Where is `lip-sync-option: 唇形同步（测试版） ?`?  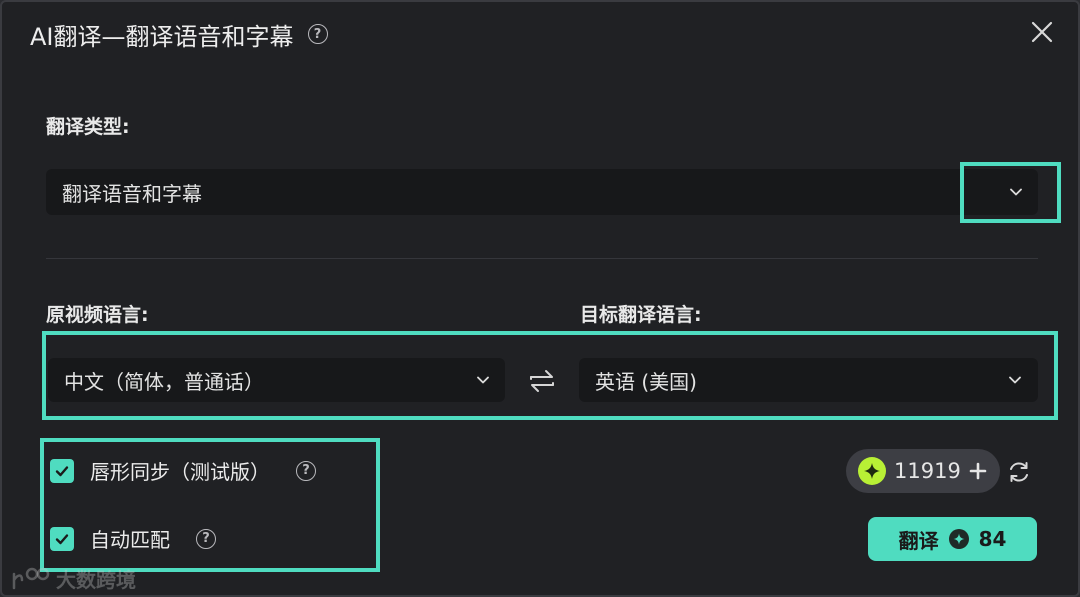 lip-sync-option: 唇形同步（测试版） ? is located at coordinates (183, 470).